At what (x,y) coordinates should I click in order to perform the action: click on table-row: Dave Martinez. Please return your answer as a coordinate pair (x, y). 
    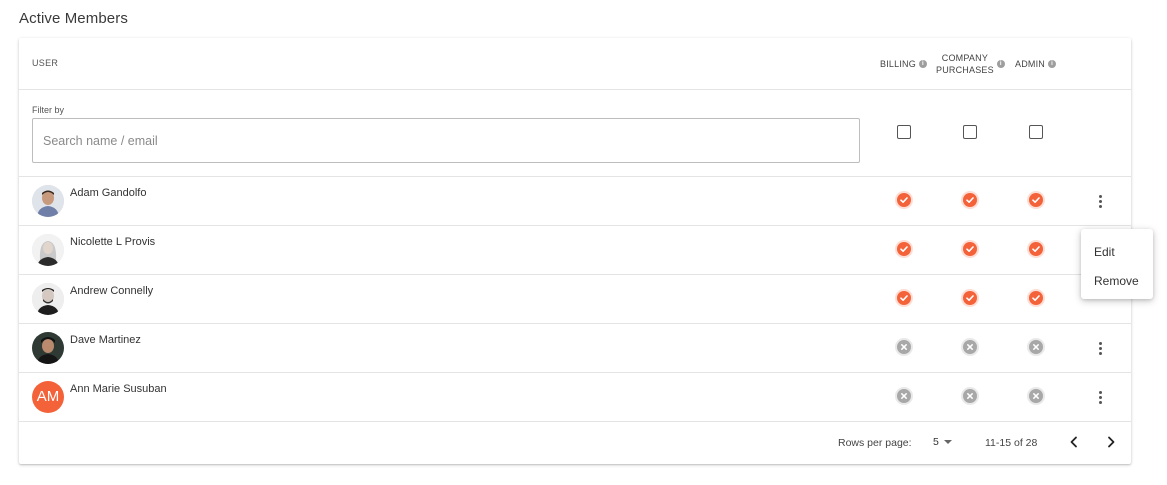
    Looking at the image, I should click on (575, 348).